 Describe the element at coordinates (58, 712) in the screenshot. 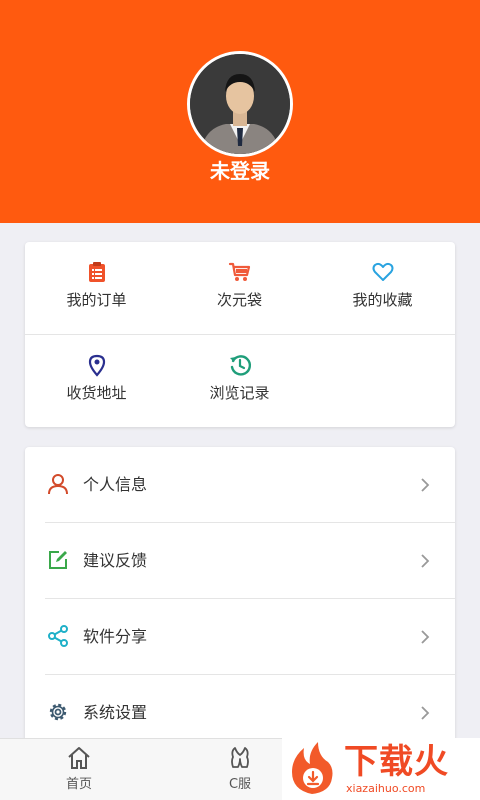

I see `gear-icon` at that location.